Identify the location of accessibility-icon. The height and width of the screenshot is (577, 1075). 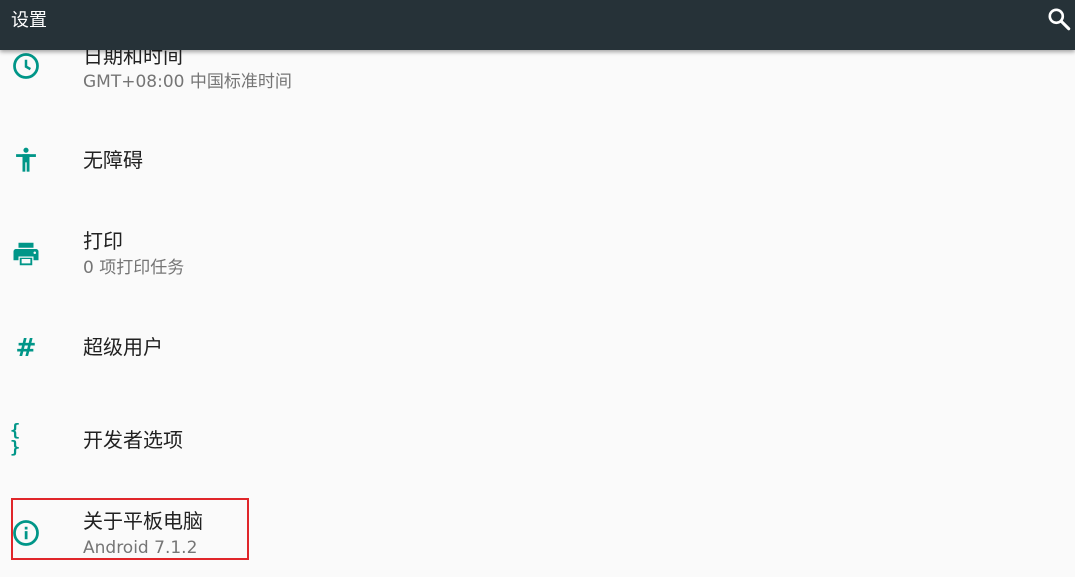
(26, 160).